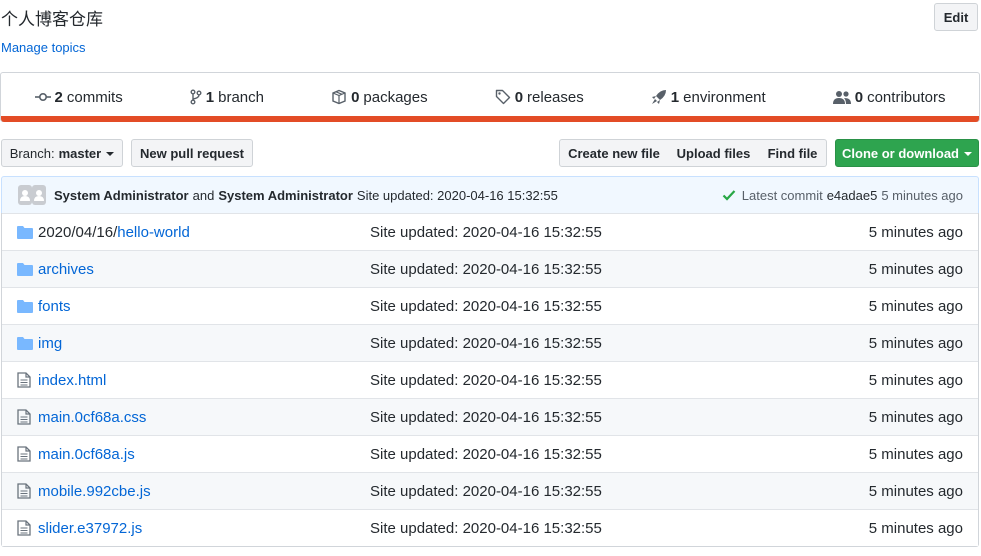 This screenshot has height=556, width=981. I want to click on packages-count: 0, so click(355, 97).